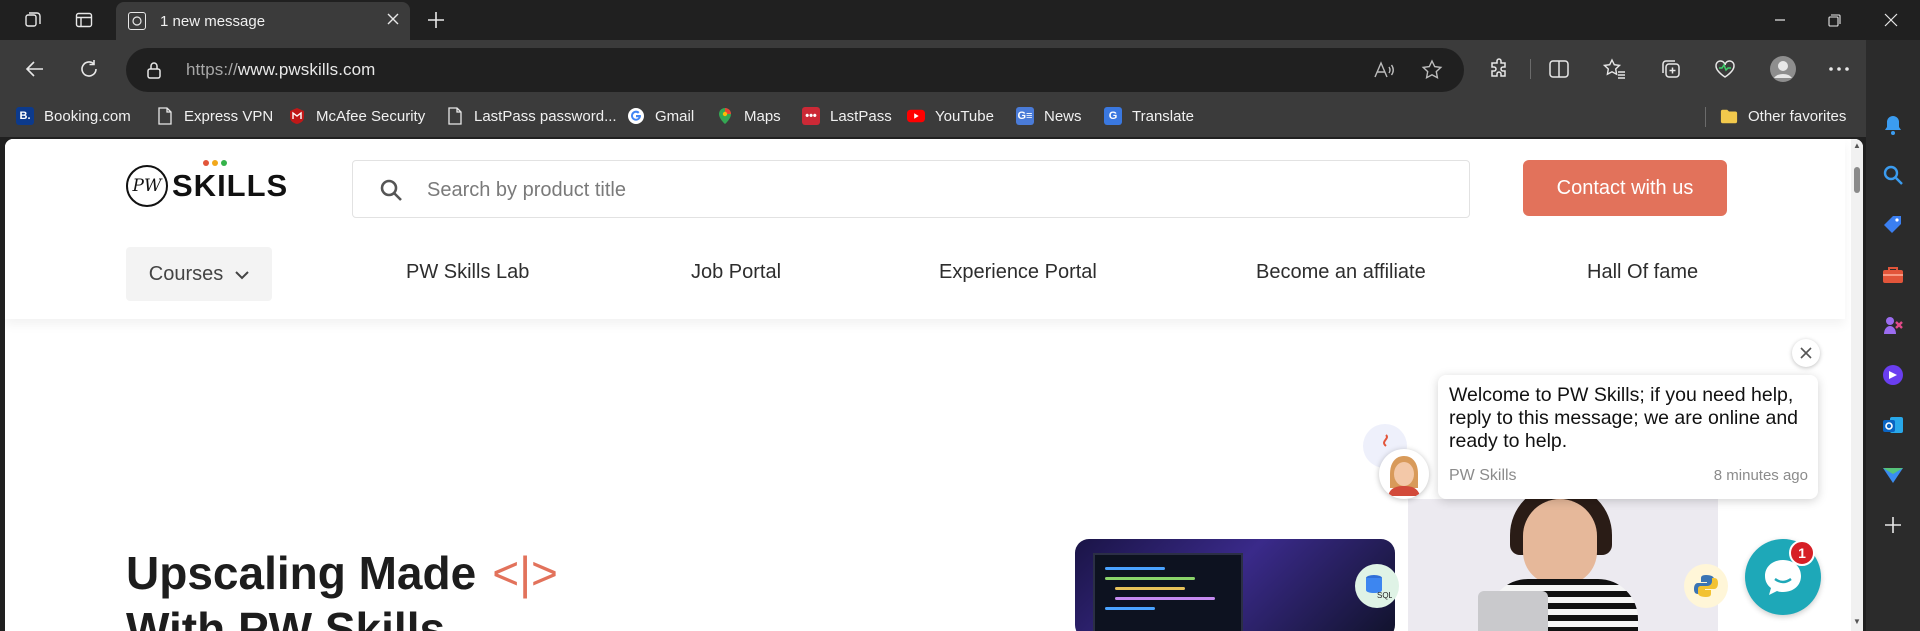  Describe the element at coordinates (1783, 69) in the screenshot. I see `profile-avatar-icon` at that location.